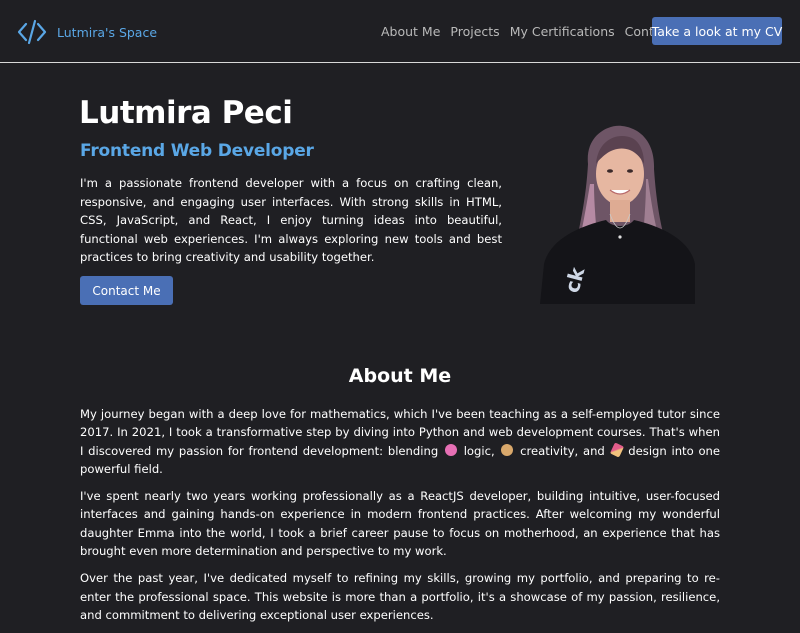 The height and width of the screenshot is (633, 800). What do you see at coordinates (562, 31) in the screenshot?
I see `nav-link-certifications: My Certifications` at bounding box center [562, 31].